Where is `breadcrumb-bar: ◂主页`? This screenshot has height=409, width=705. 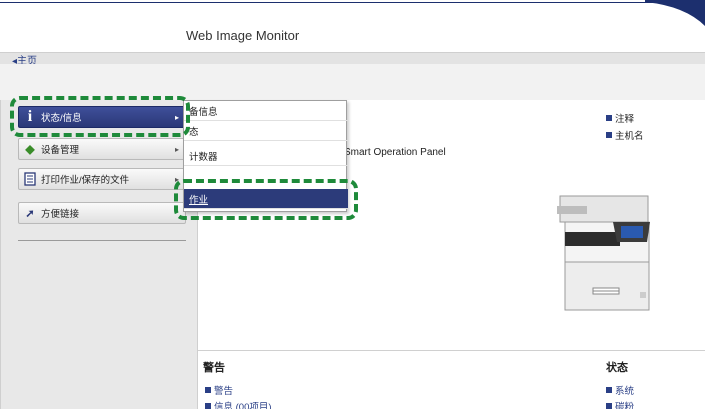 breadcrumb-bar: ◂主页 is located at coordinates (352, 59).